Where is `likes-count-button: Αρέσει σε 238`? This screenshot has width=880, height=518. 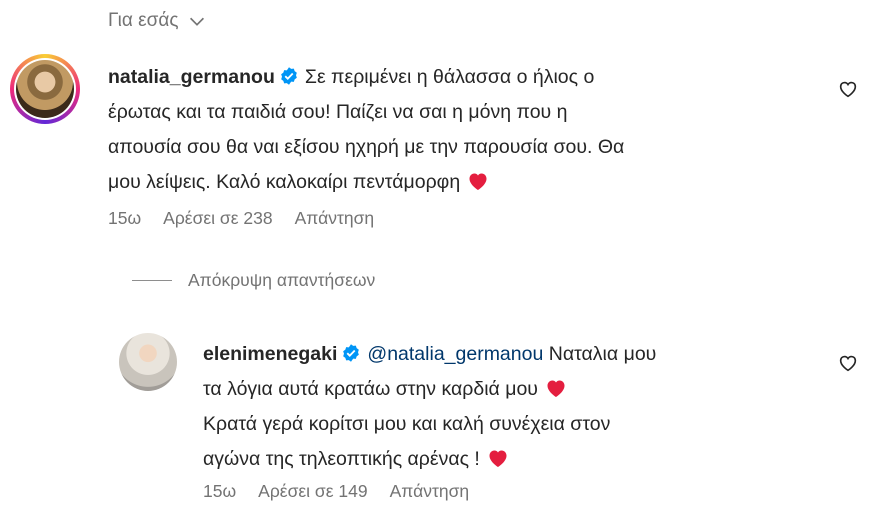
likes-count-button: Αρέσει σε 238 is located at coordinates (217, 218).